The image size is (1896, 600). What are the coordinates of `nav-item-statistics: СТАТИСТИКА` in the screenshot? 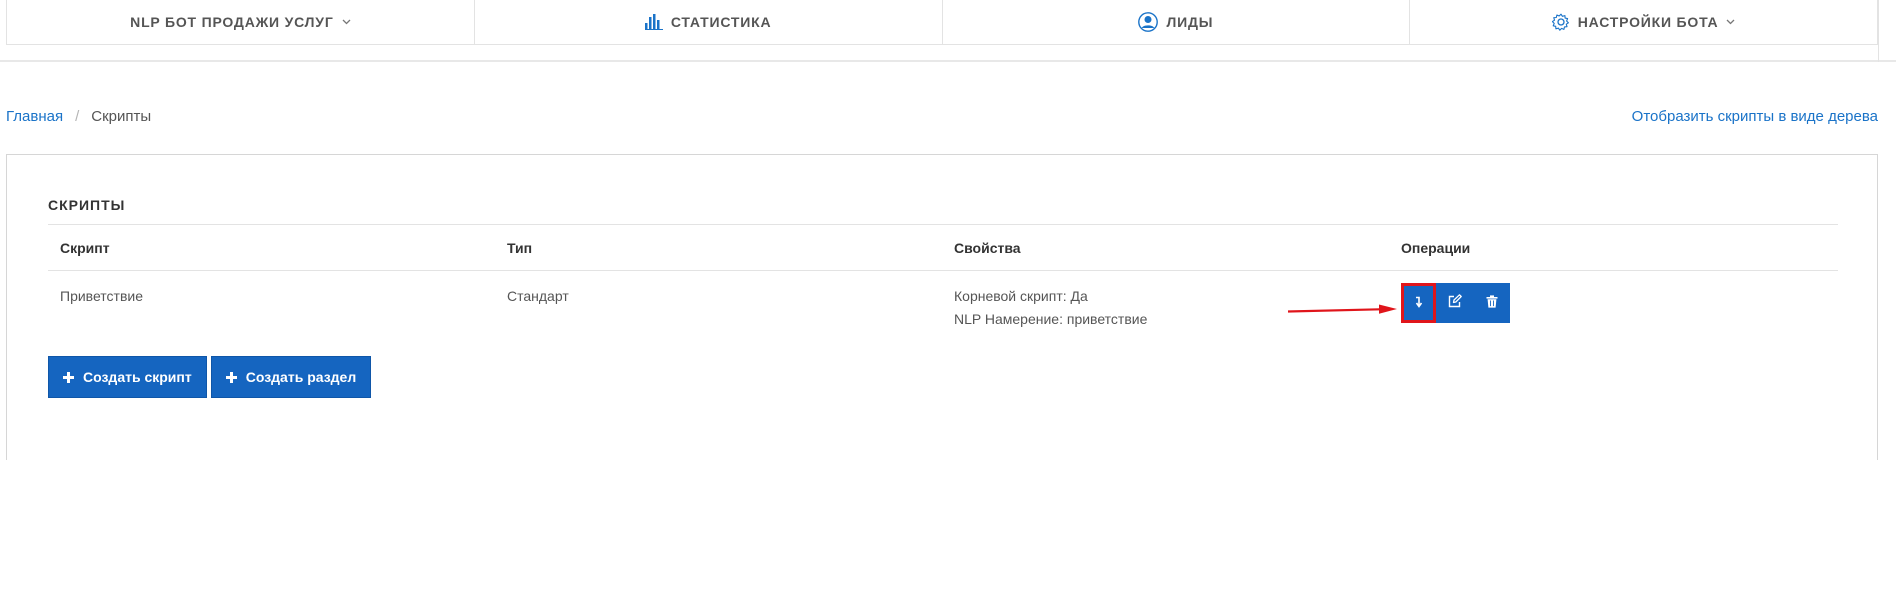 It's located at (707, 22).